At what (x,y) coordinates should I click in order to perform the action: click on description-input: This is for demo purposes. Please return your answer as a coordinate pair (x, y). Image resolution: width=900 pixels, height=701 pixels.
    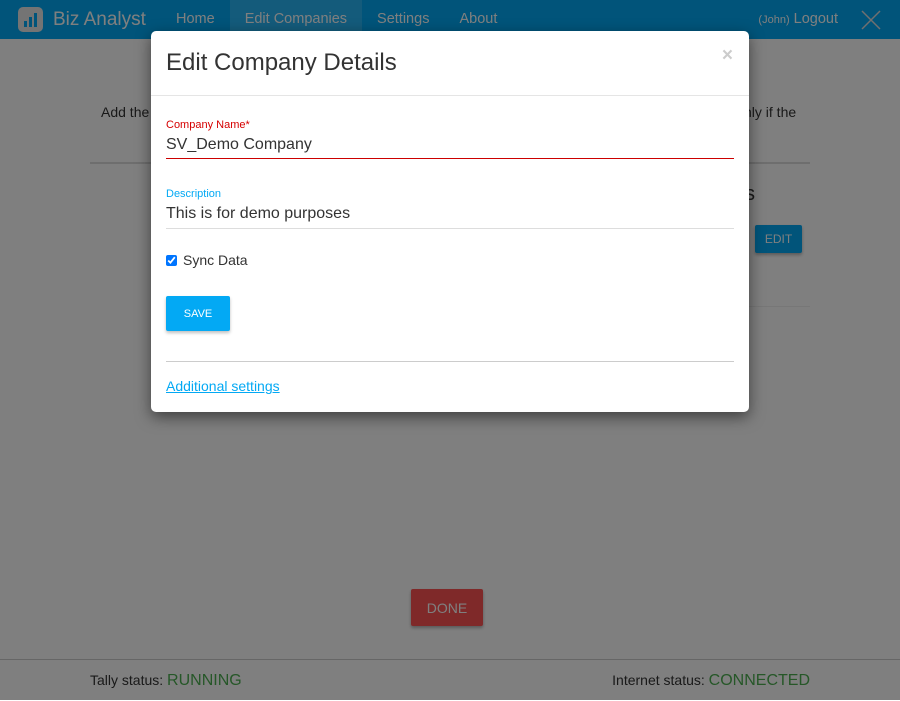
    Looking at the image, I should click on (258, 214).